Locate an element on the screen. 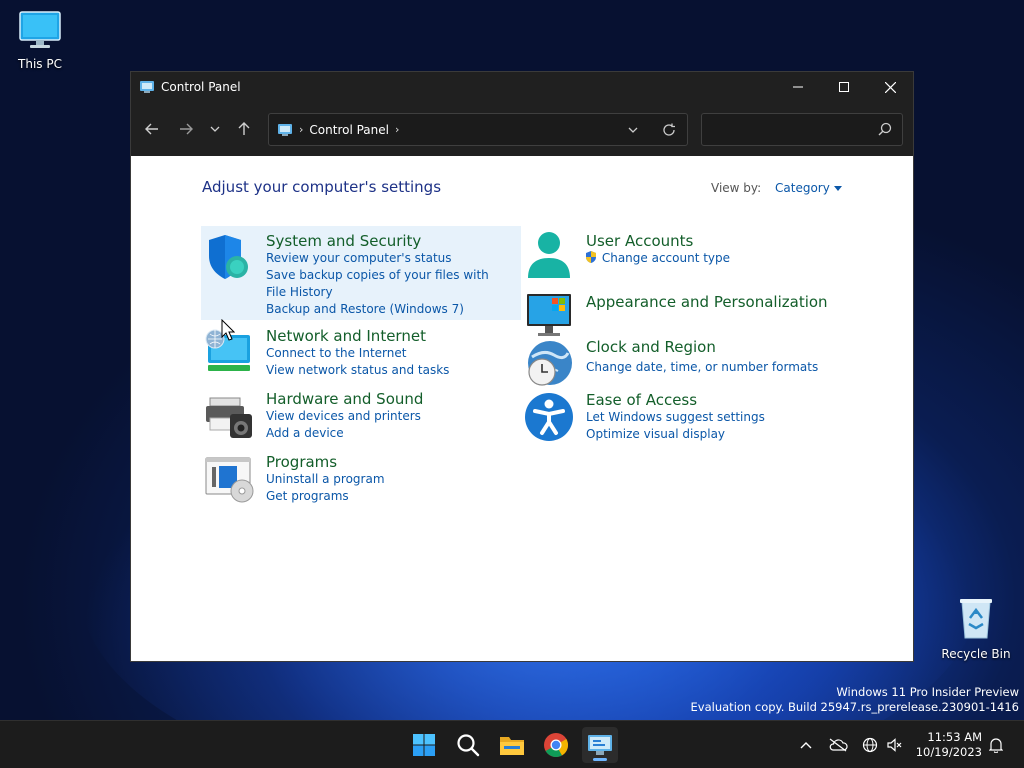  view-by-value: Category is located at coordinates (802, 188).